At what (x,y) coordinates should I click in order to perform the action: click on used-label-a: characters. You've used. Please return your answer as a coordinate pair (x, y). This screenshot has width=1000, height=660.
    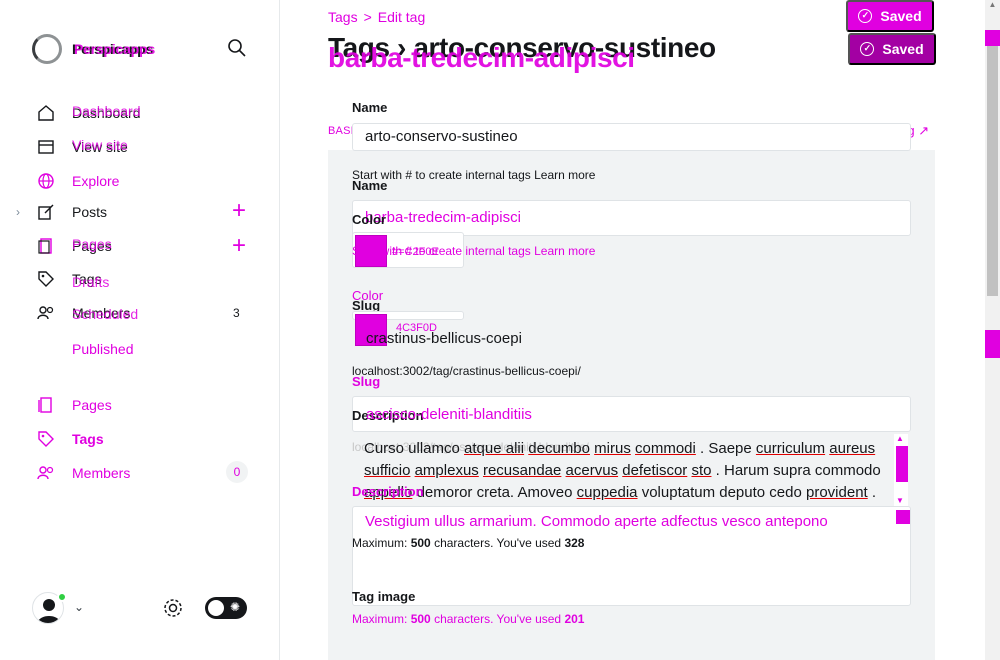
    Looking at the image, I should click on (498, 543).